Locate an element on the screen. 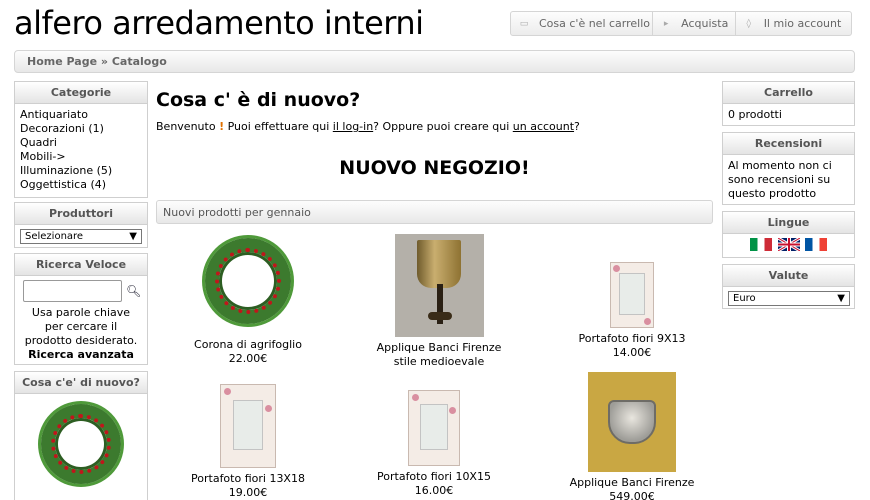  product-card: Corona di agrifoglio 22.00€ is located at coordinates (248, 300).